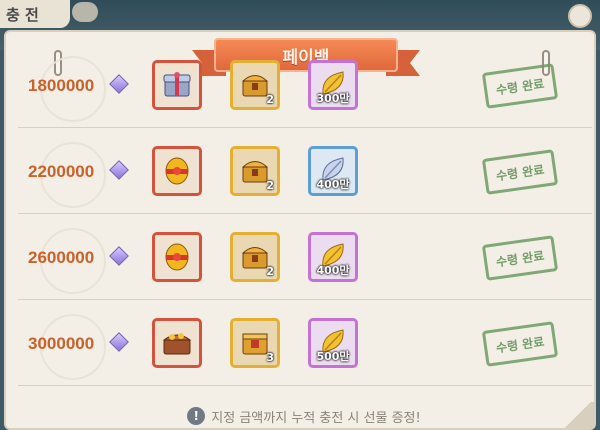  I want to click on gift-chest-icon, so click(177, 84).